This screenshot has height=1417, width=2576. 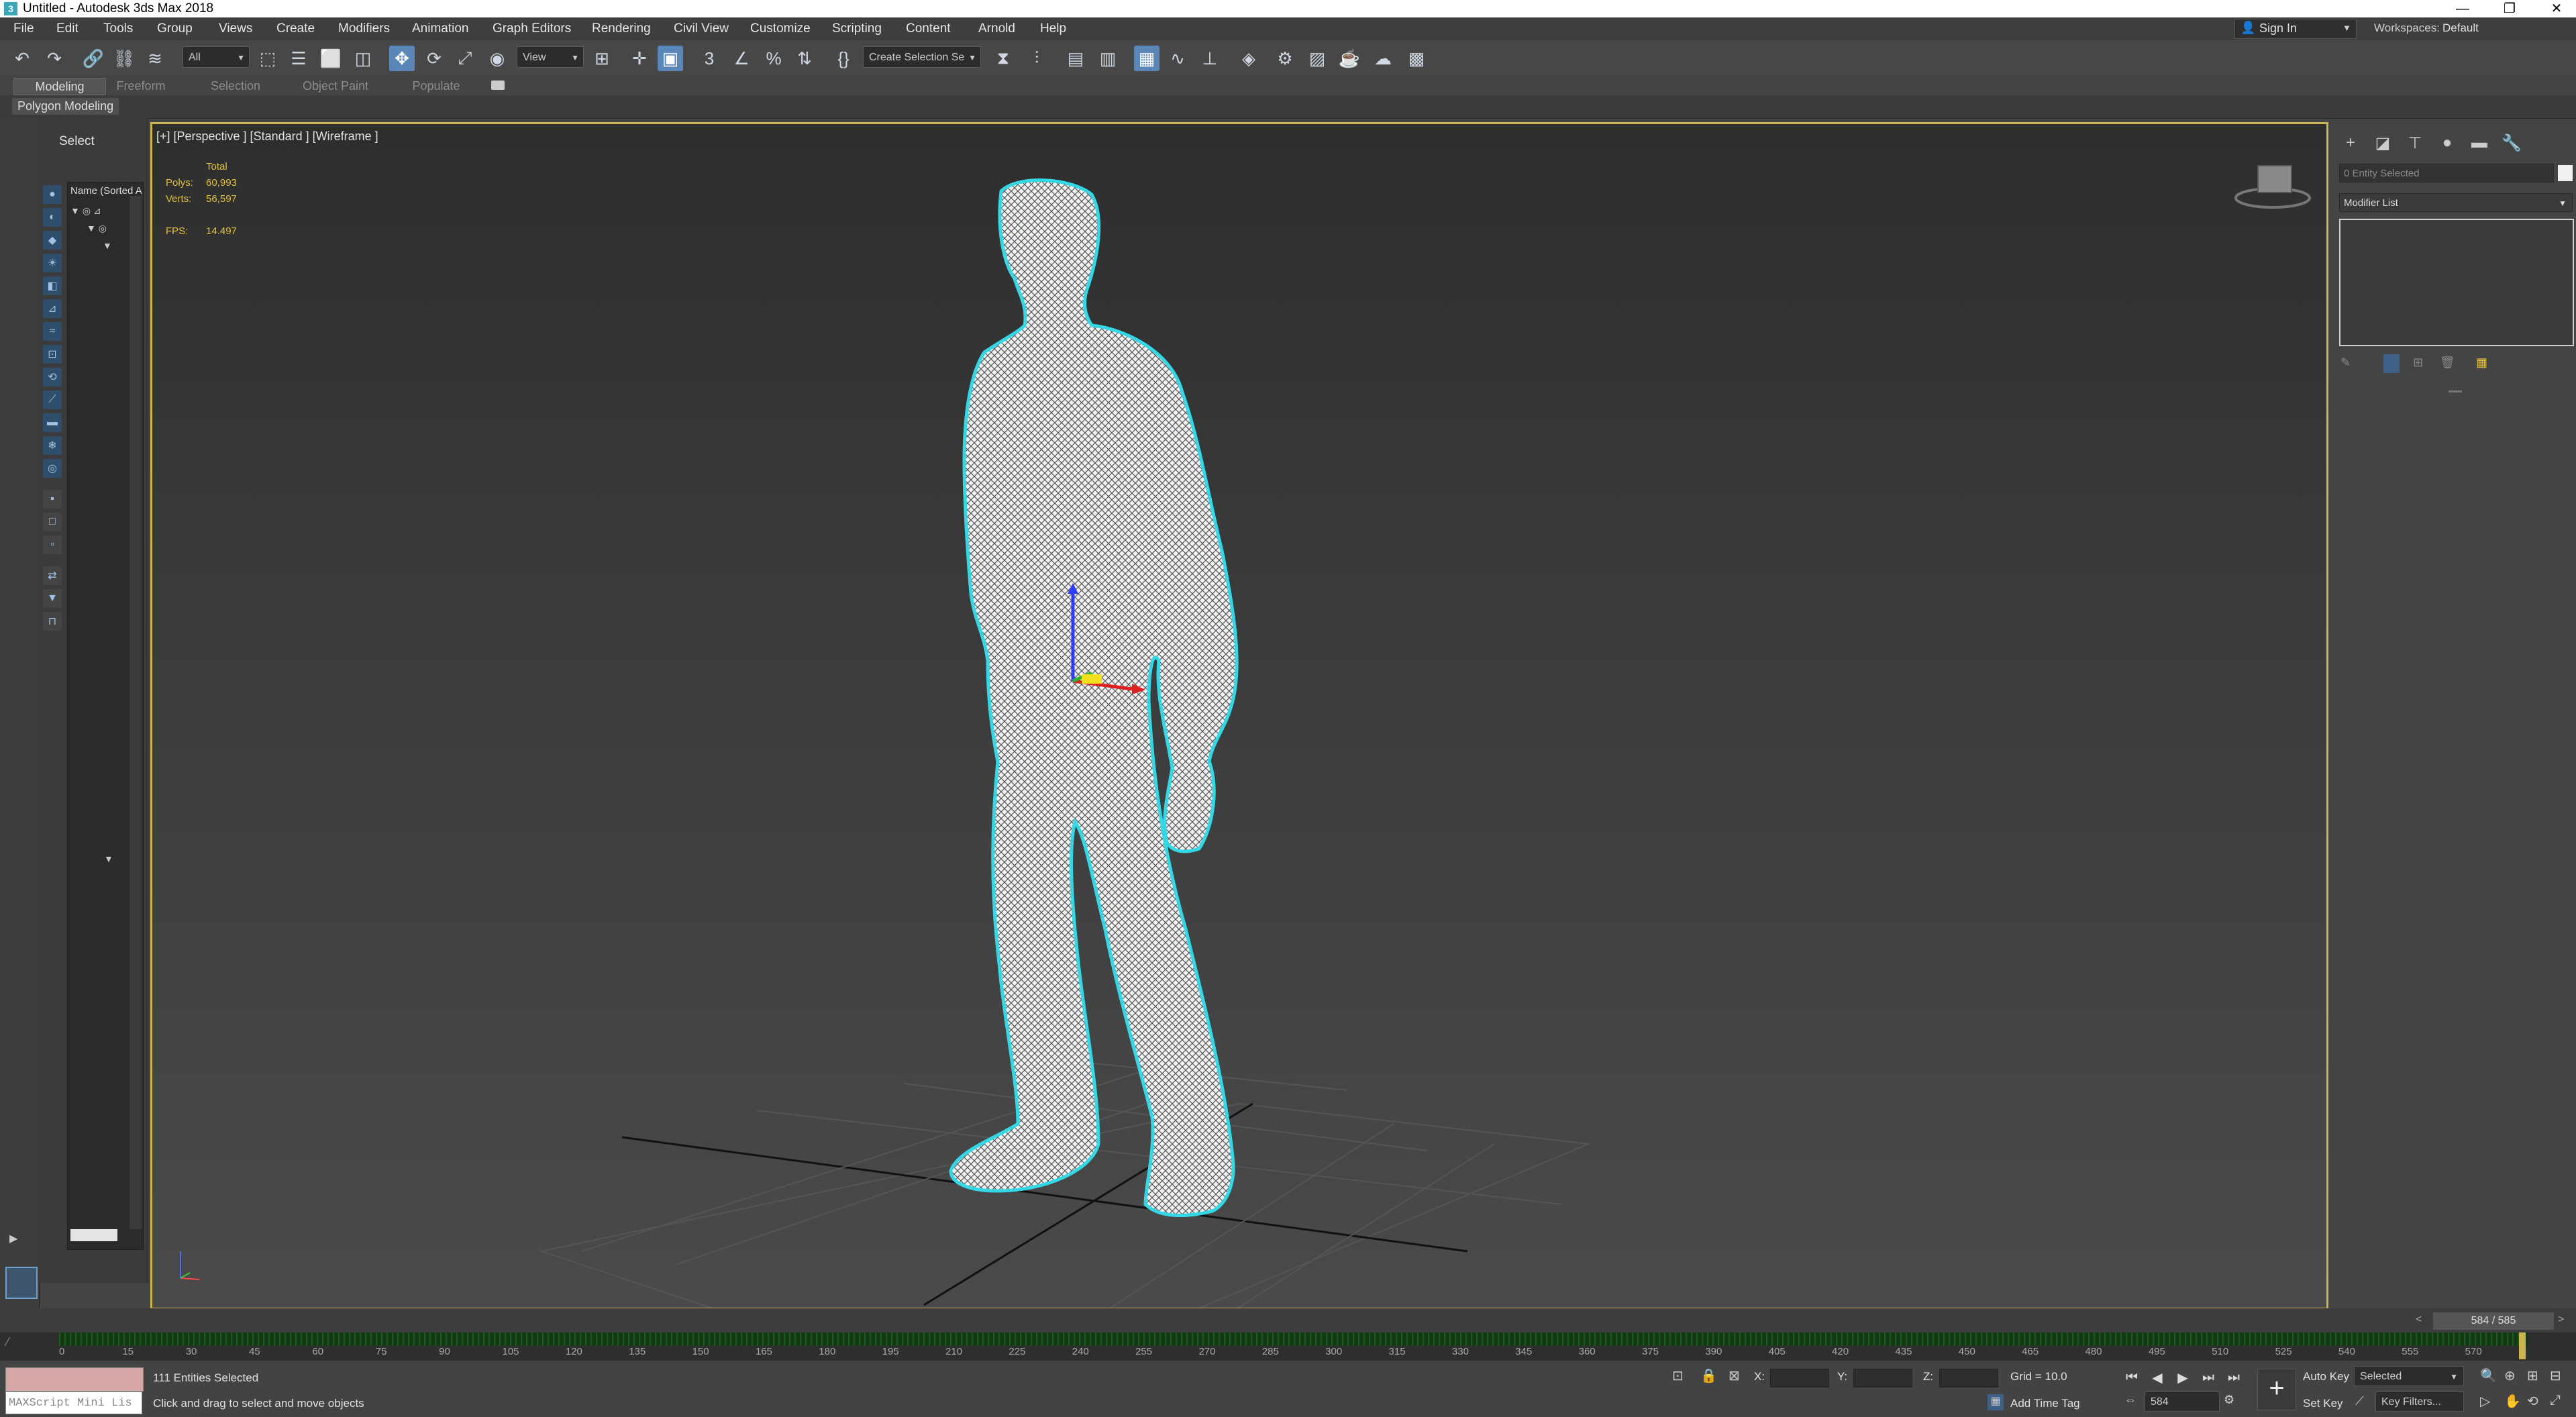 I want to click on curve-editor-icon: ∿, so click(x=1177, y=59).